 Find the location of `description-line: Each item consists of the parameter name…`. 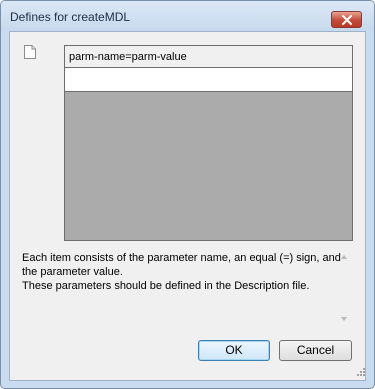

description-line: Each item consists of the parameter name… is located at coordinates (181, 258).